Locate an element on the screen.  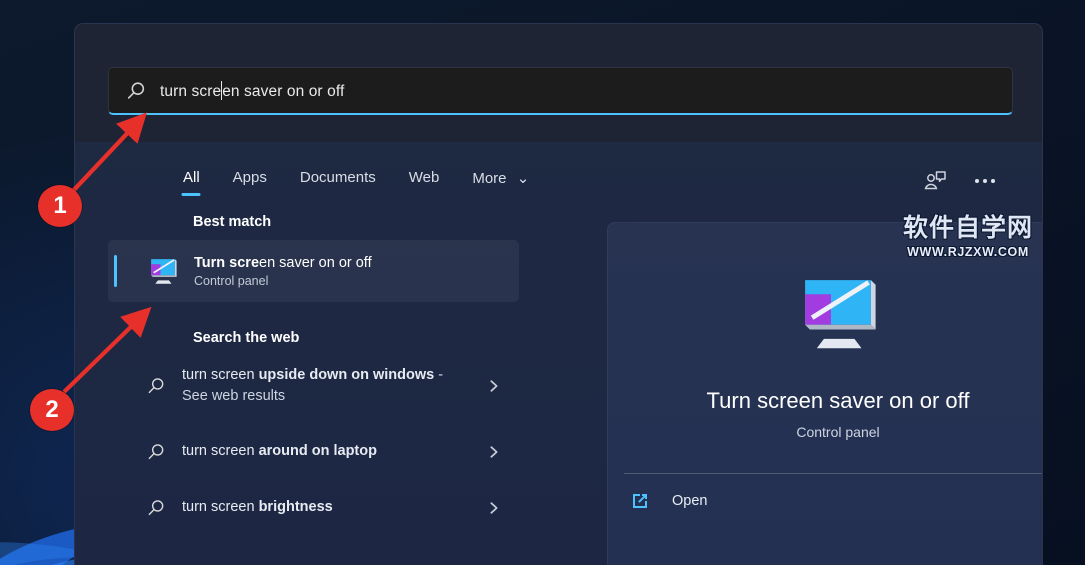
best-match-title-bold: Turn scre is located at coordinates (227, 262).